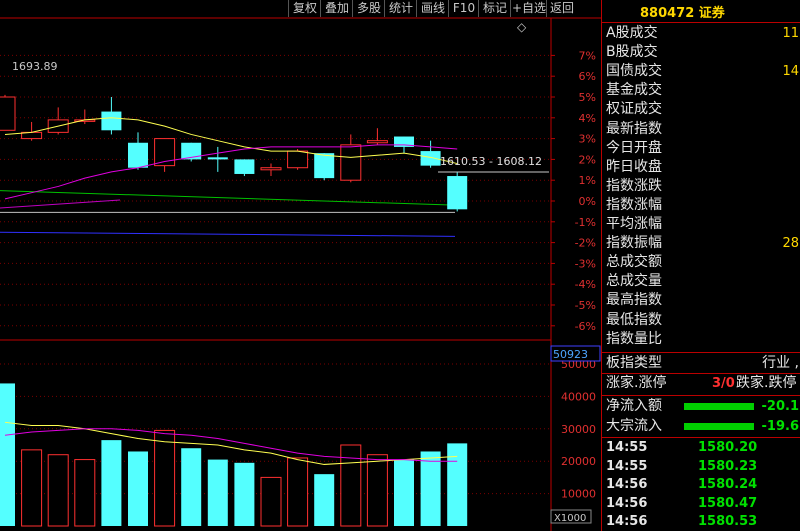 Image resolution: width=800 pixels, height=531 pixels. Describe the element at coordinates (634, 204) in the screenshot. I see `panel-row-label: 指数涨幅` at that location.